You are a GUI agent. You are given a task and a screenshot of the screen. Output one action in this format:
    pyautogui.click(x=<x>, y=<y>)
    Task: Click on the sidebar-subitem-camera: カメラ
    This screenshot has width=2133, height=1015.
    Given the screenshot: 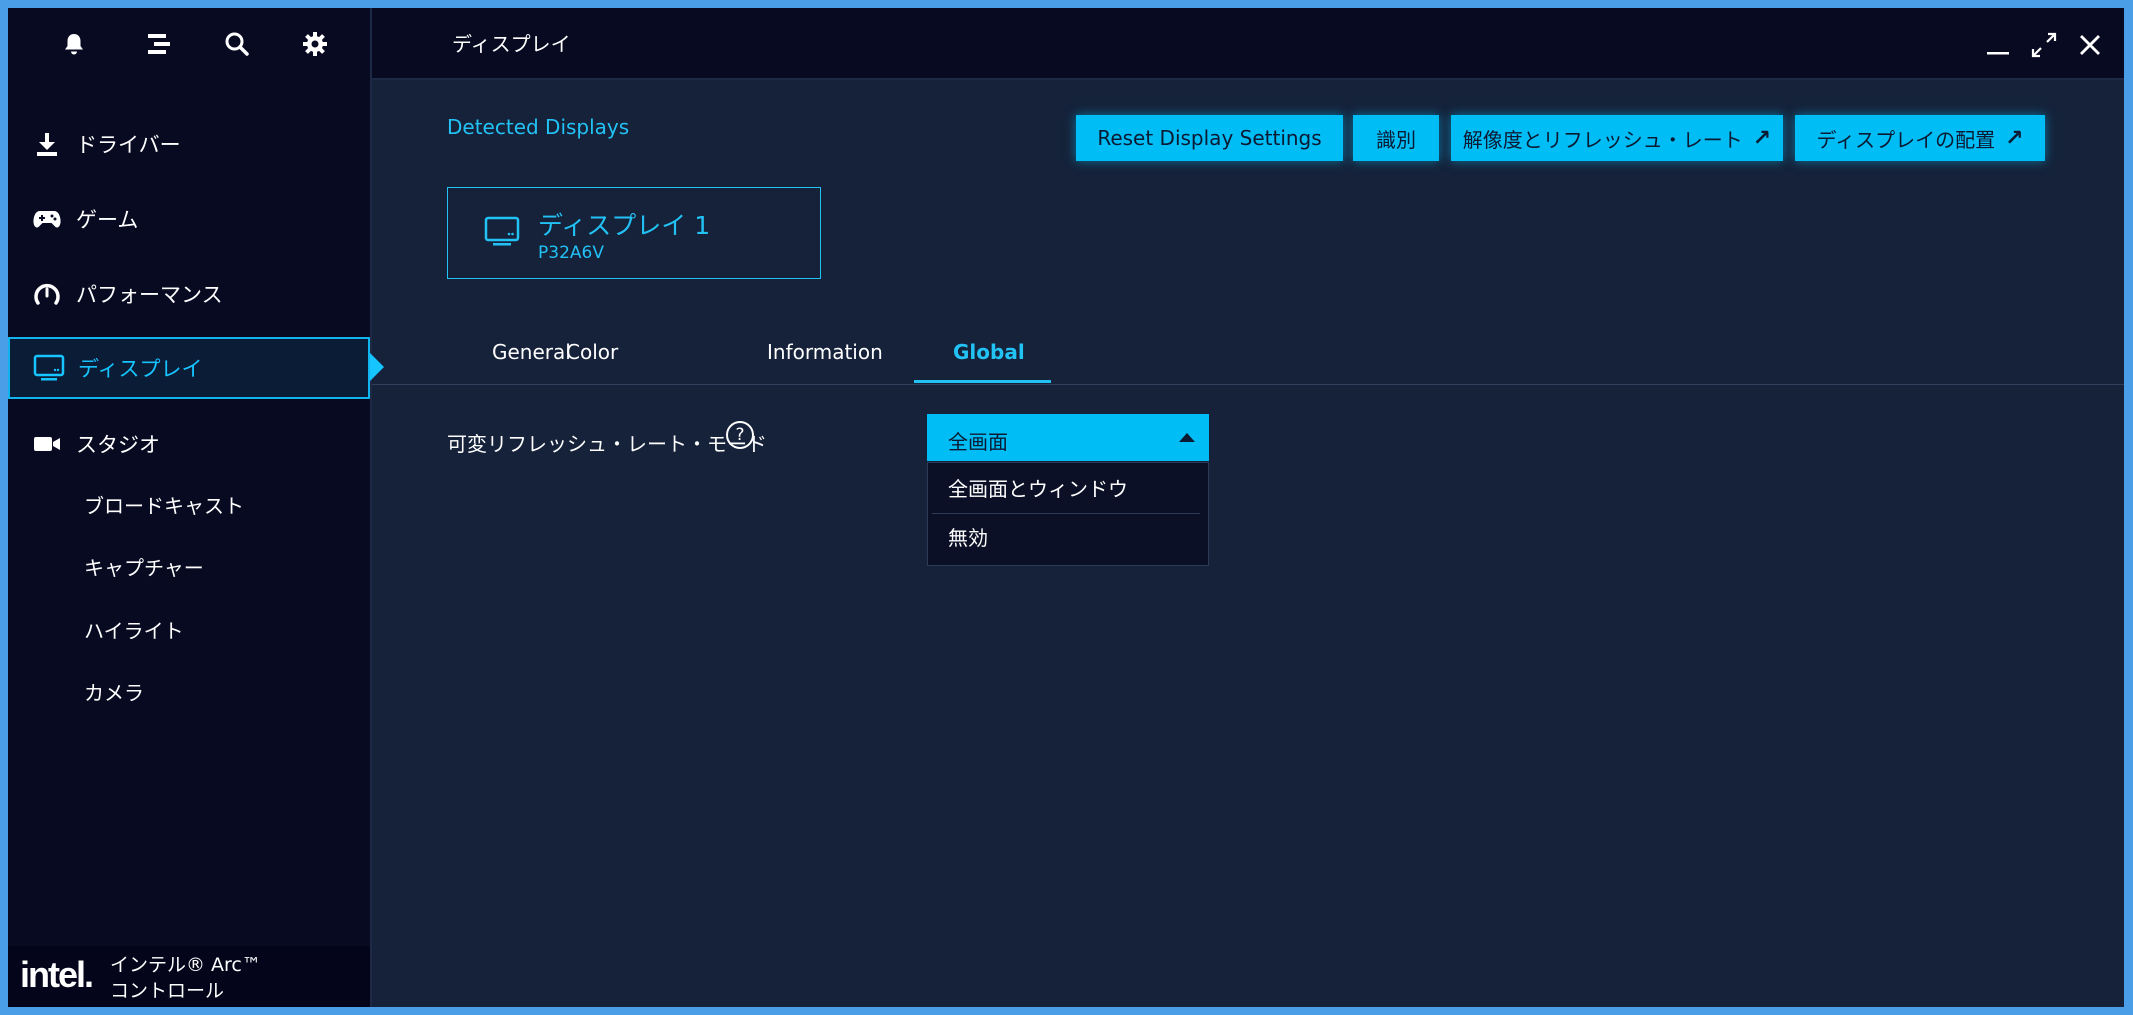 What is the action you would take?
    pyautogui.click(x=114, y=691)
    